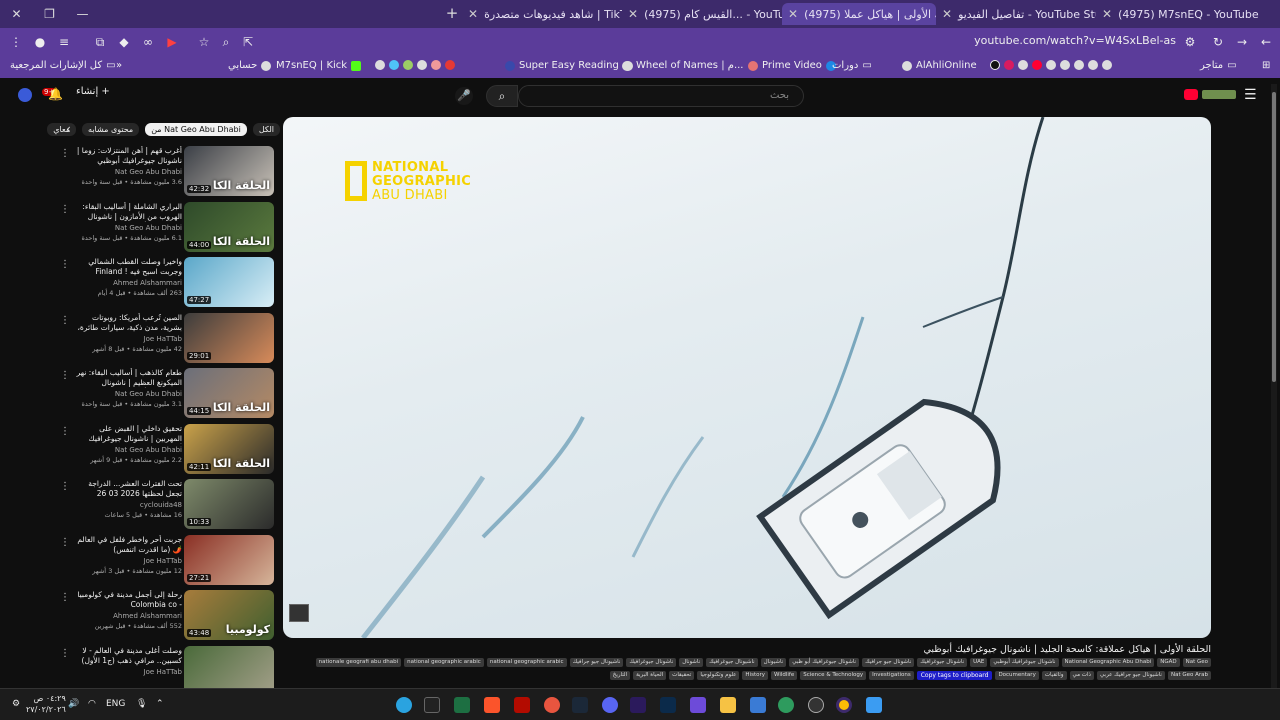 This screenshot has width=1280, height=720. I want to click on bookmark-prime-video: Prime Video, so click(799, 65).